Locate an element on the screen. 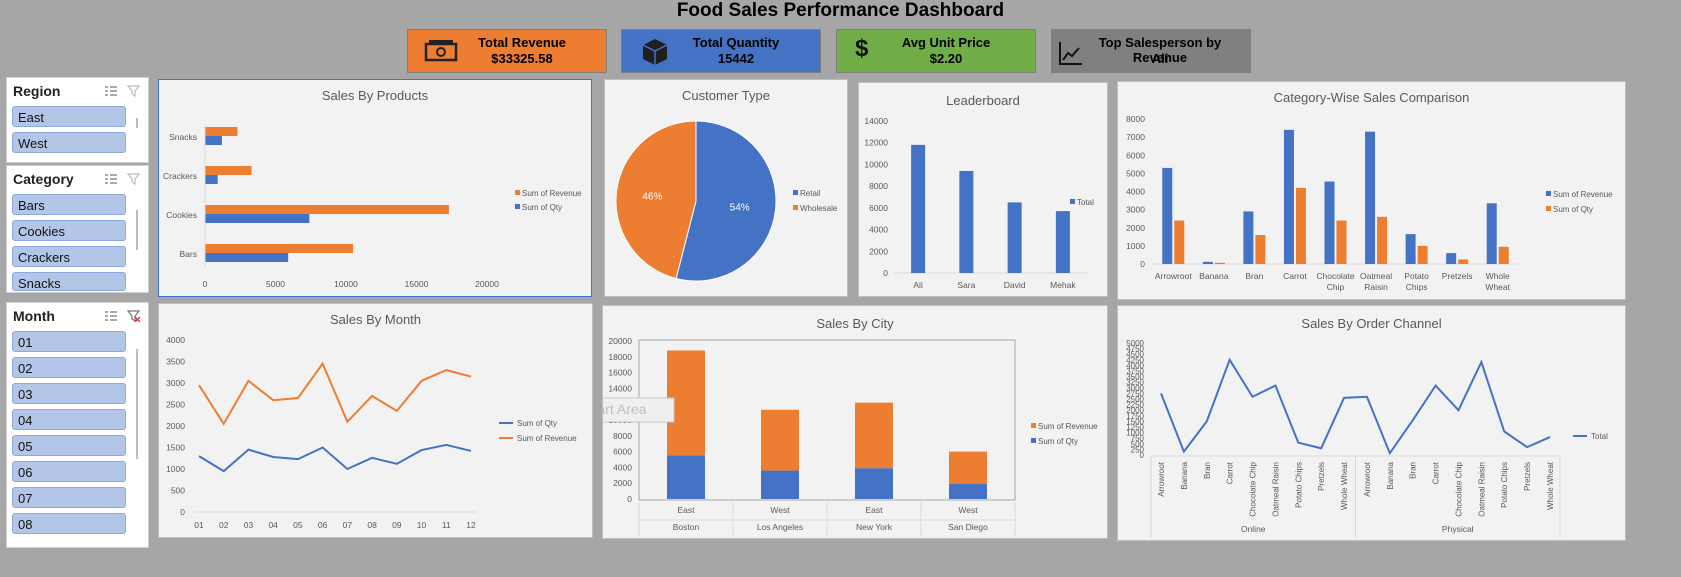 This screenshot has height=577, width=1681. x-group-label: Los Angeles is located at coordinates (780, 527).